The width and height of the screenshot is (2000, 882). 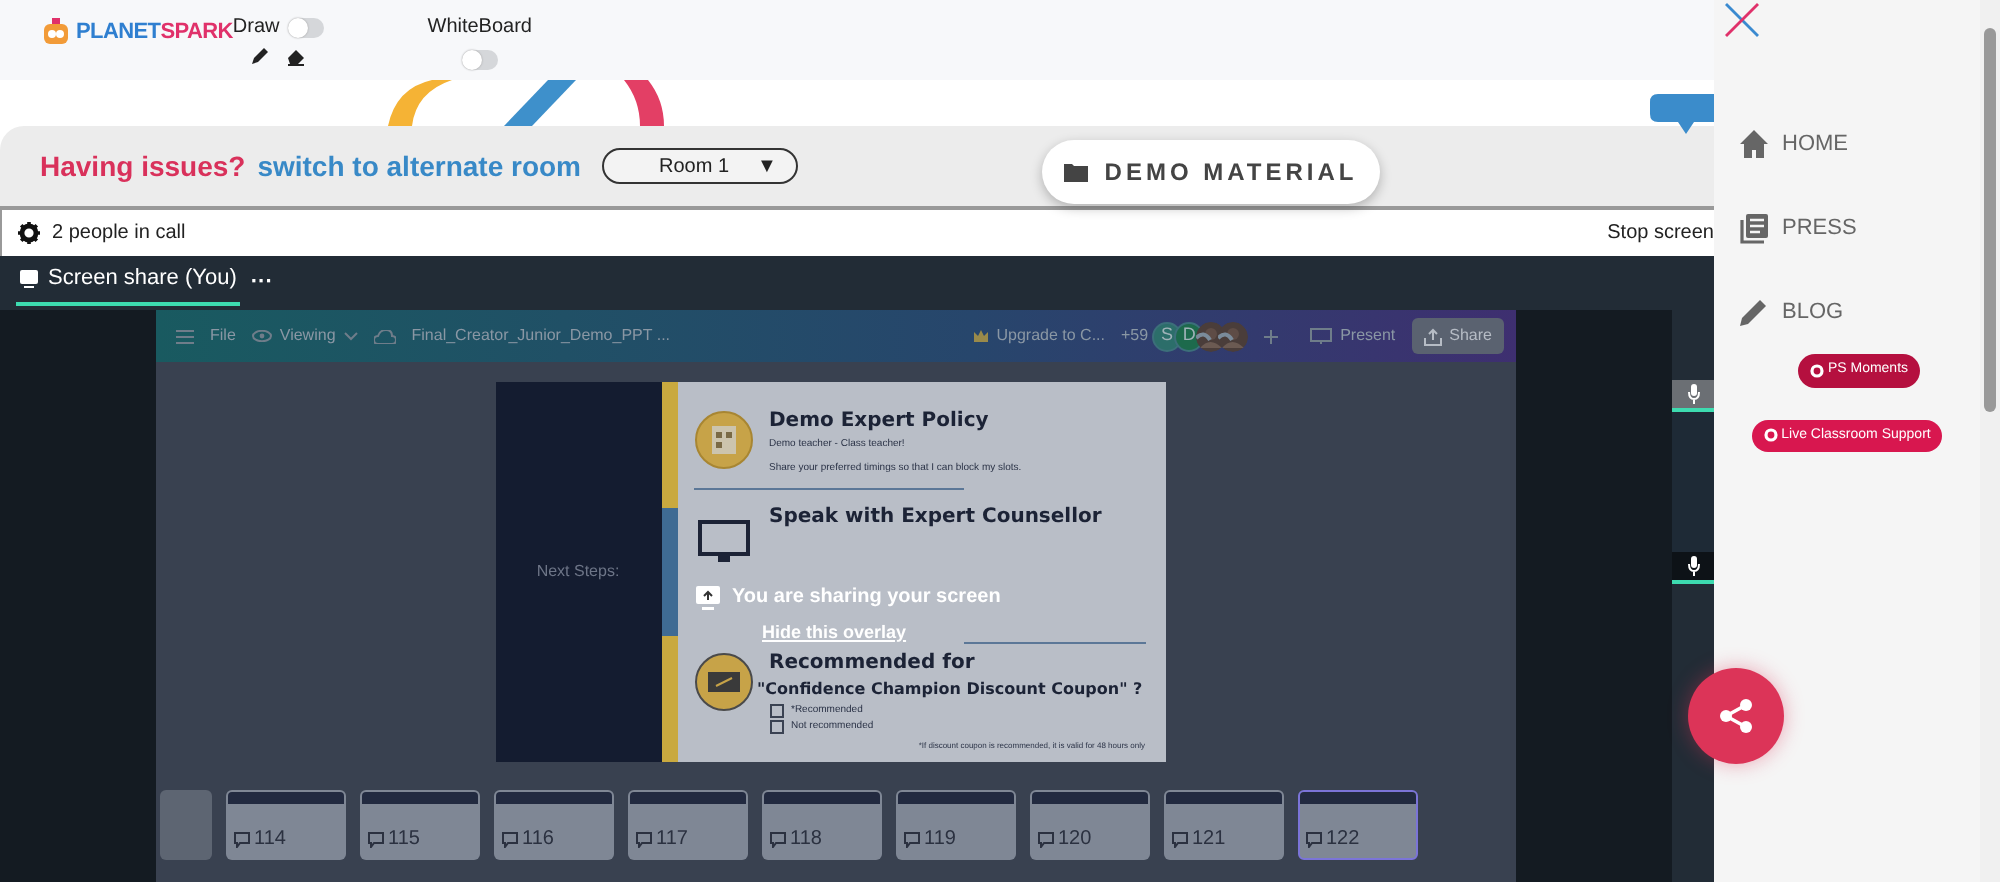 What do you see at coordinates (1754, 144) in the screenshot?
I see `home-icon` at bounding box center [1754, 144].